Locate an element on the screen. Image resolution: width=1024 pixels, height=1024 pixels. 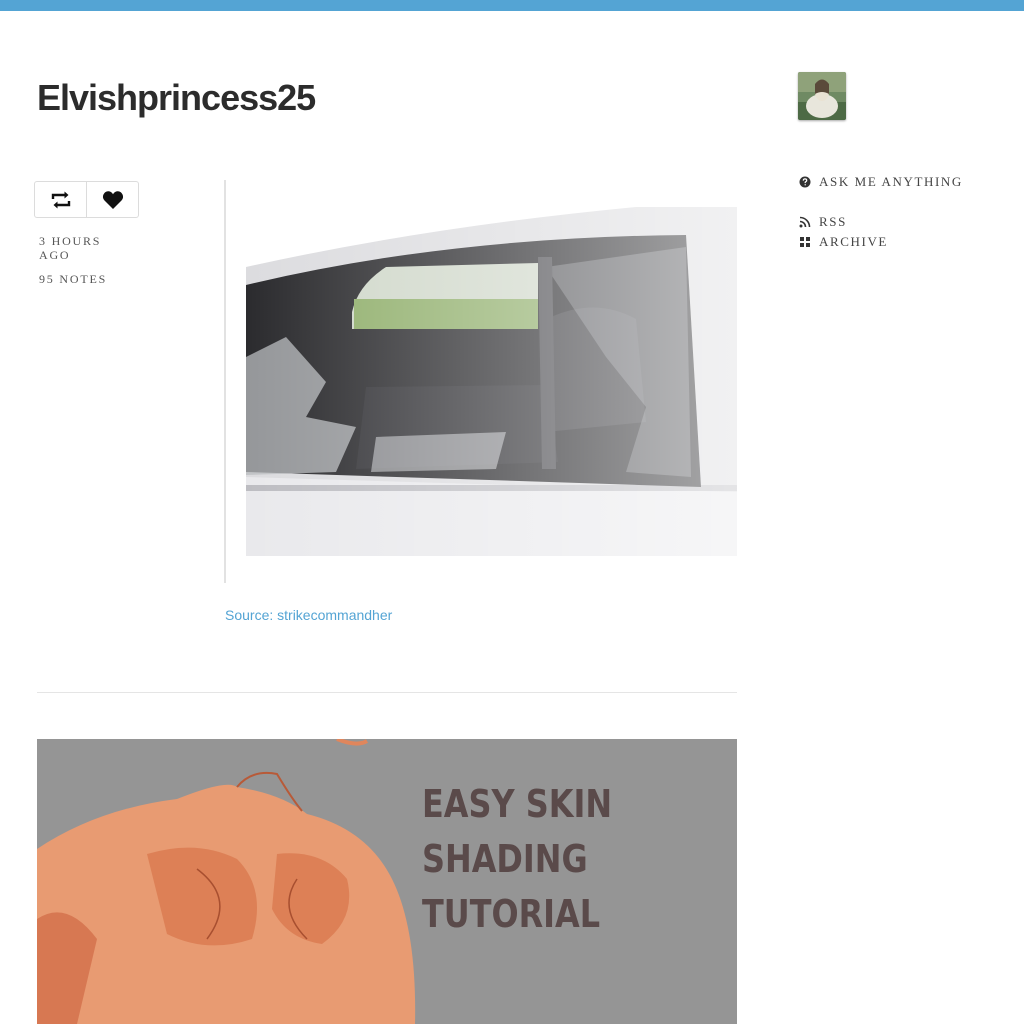
top-bar is located at coordinates (512, 5).